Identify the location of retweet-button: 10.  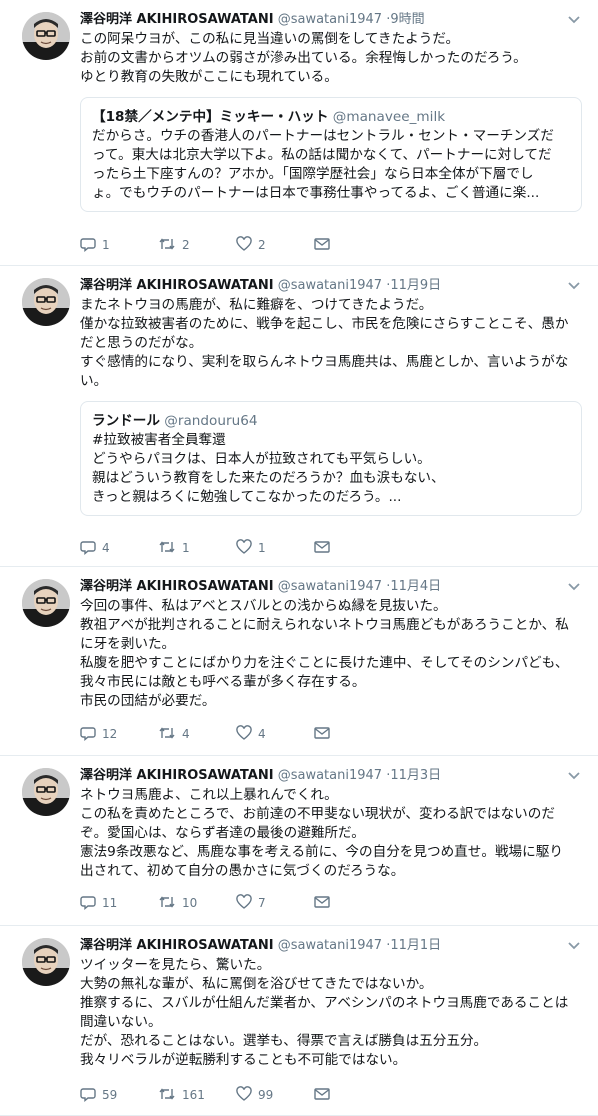
(197, 903).